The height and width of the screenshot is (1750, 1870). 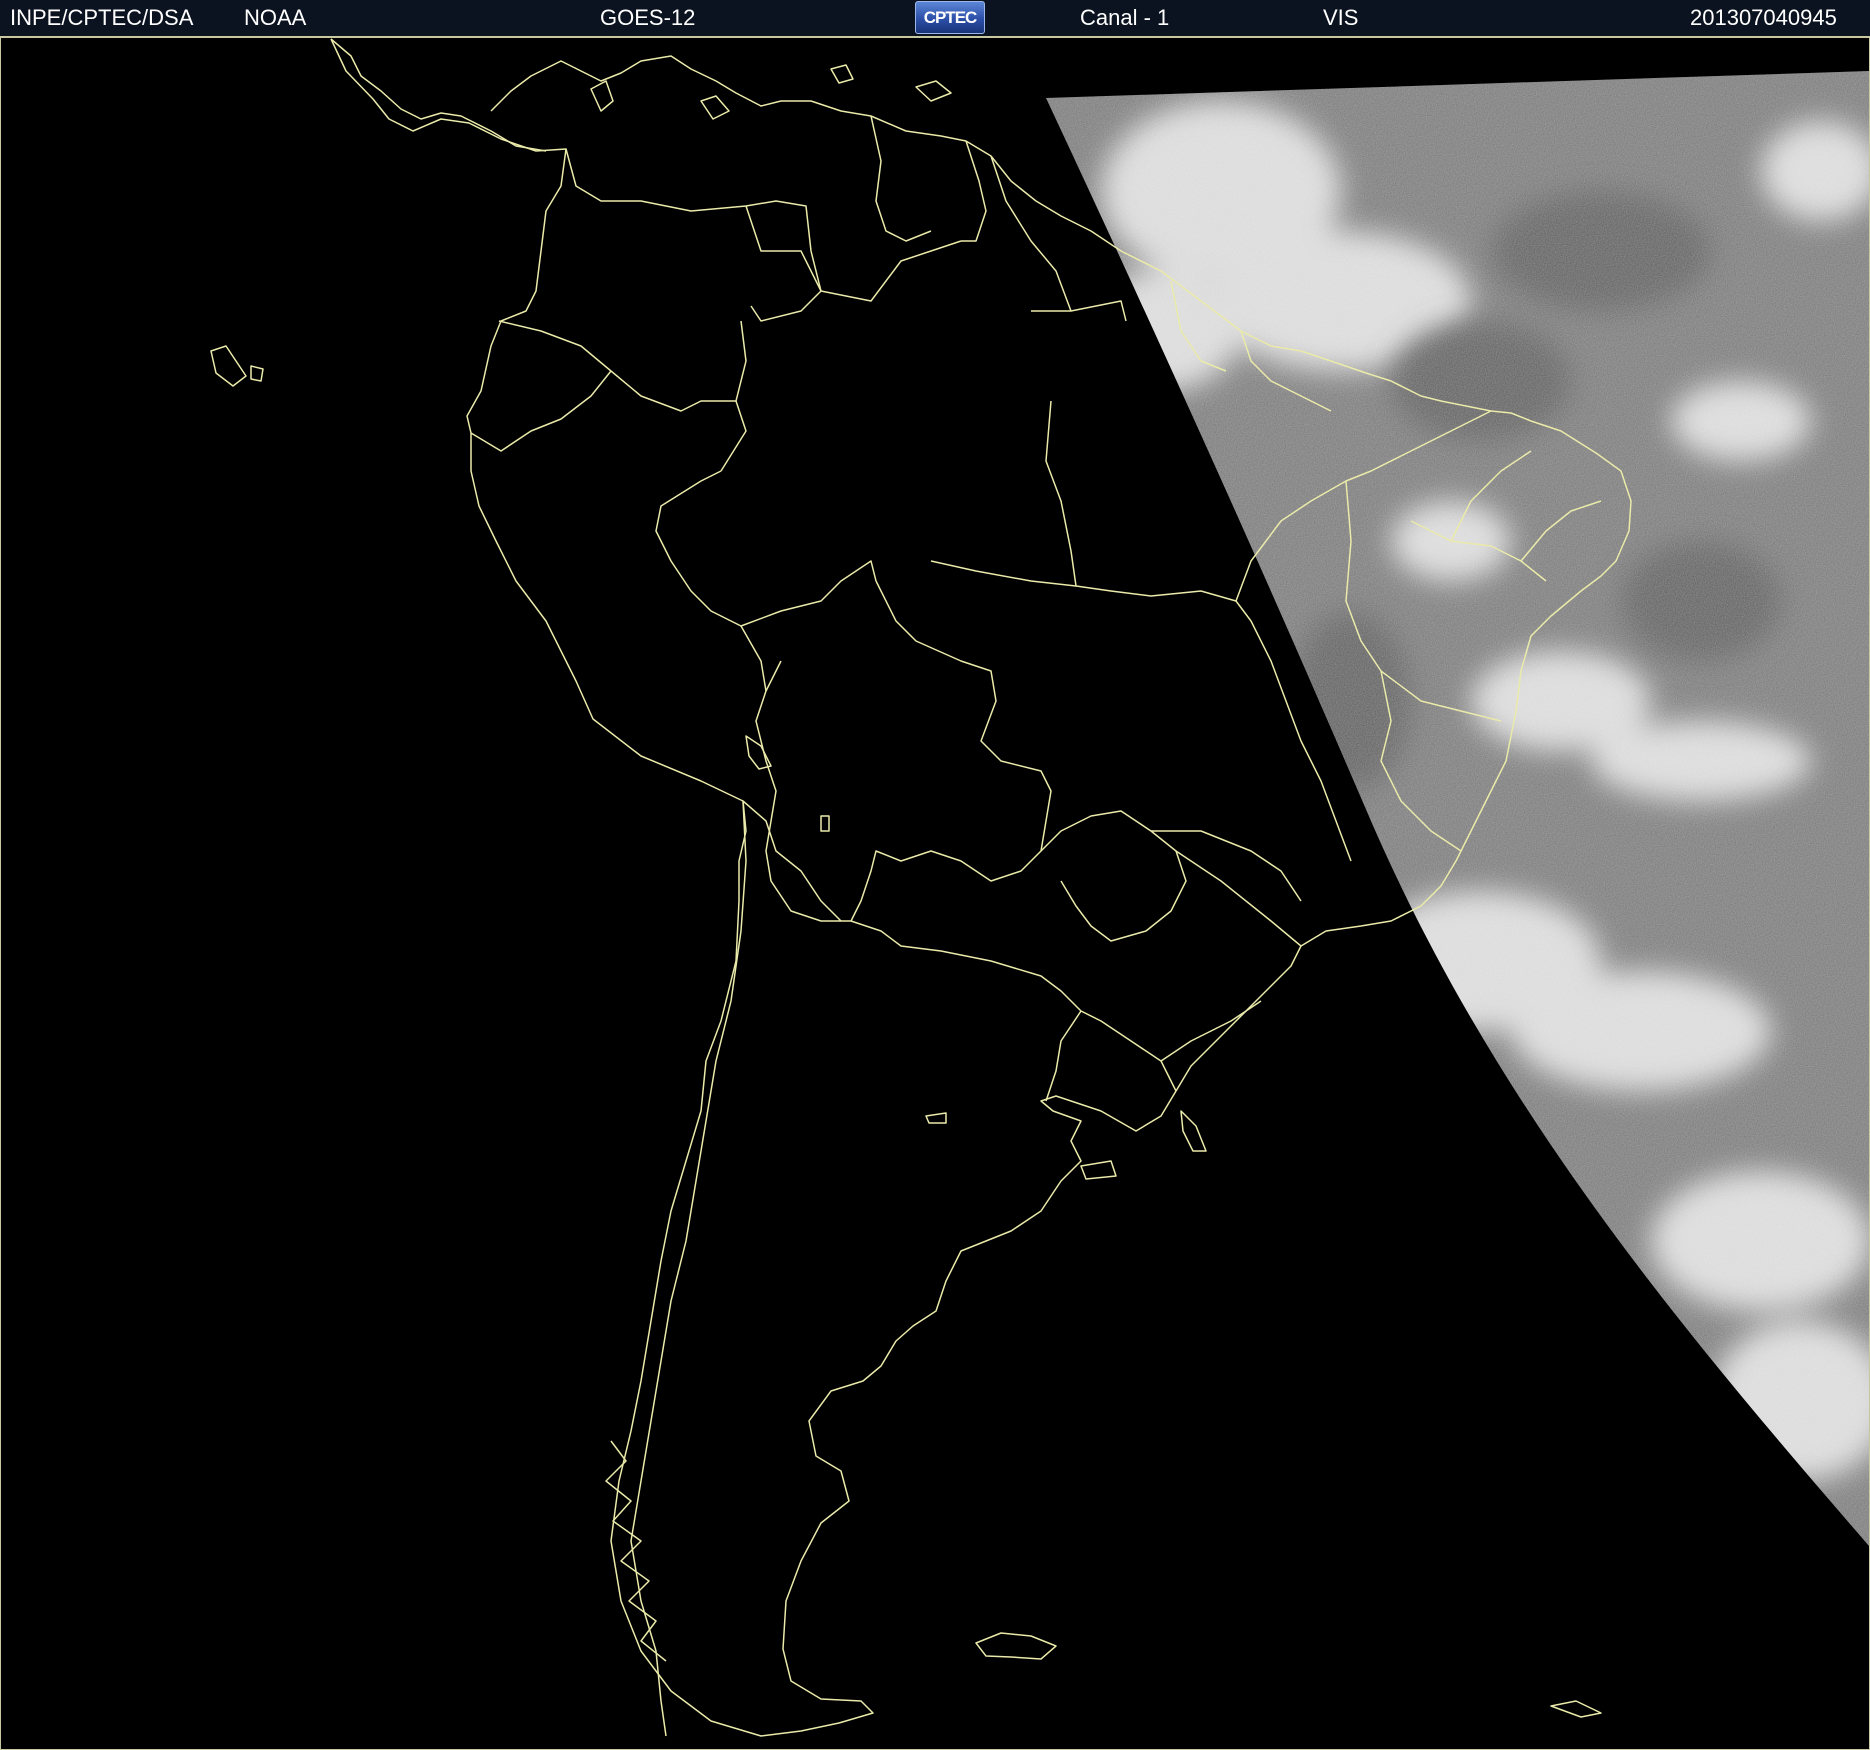 I want to click on channel-label: Canal - 1, so click(x=1125, y=17).